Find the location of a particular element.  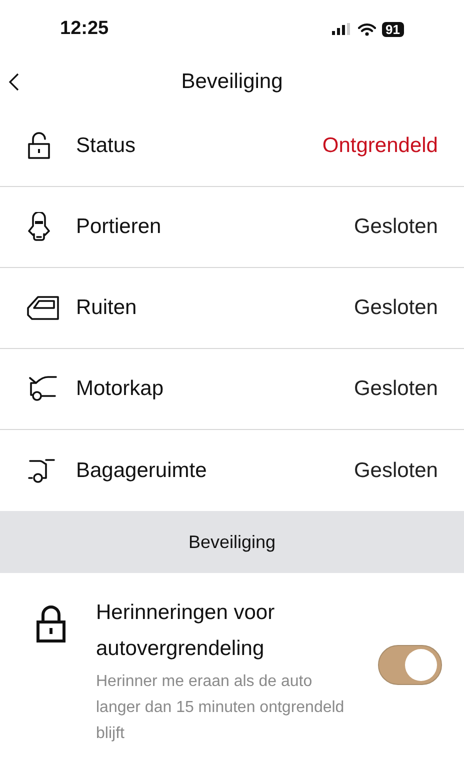

wifi-icon is located at coordinates (367, 29).